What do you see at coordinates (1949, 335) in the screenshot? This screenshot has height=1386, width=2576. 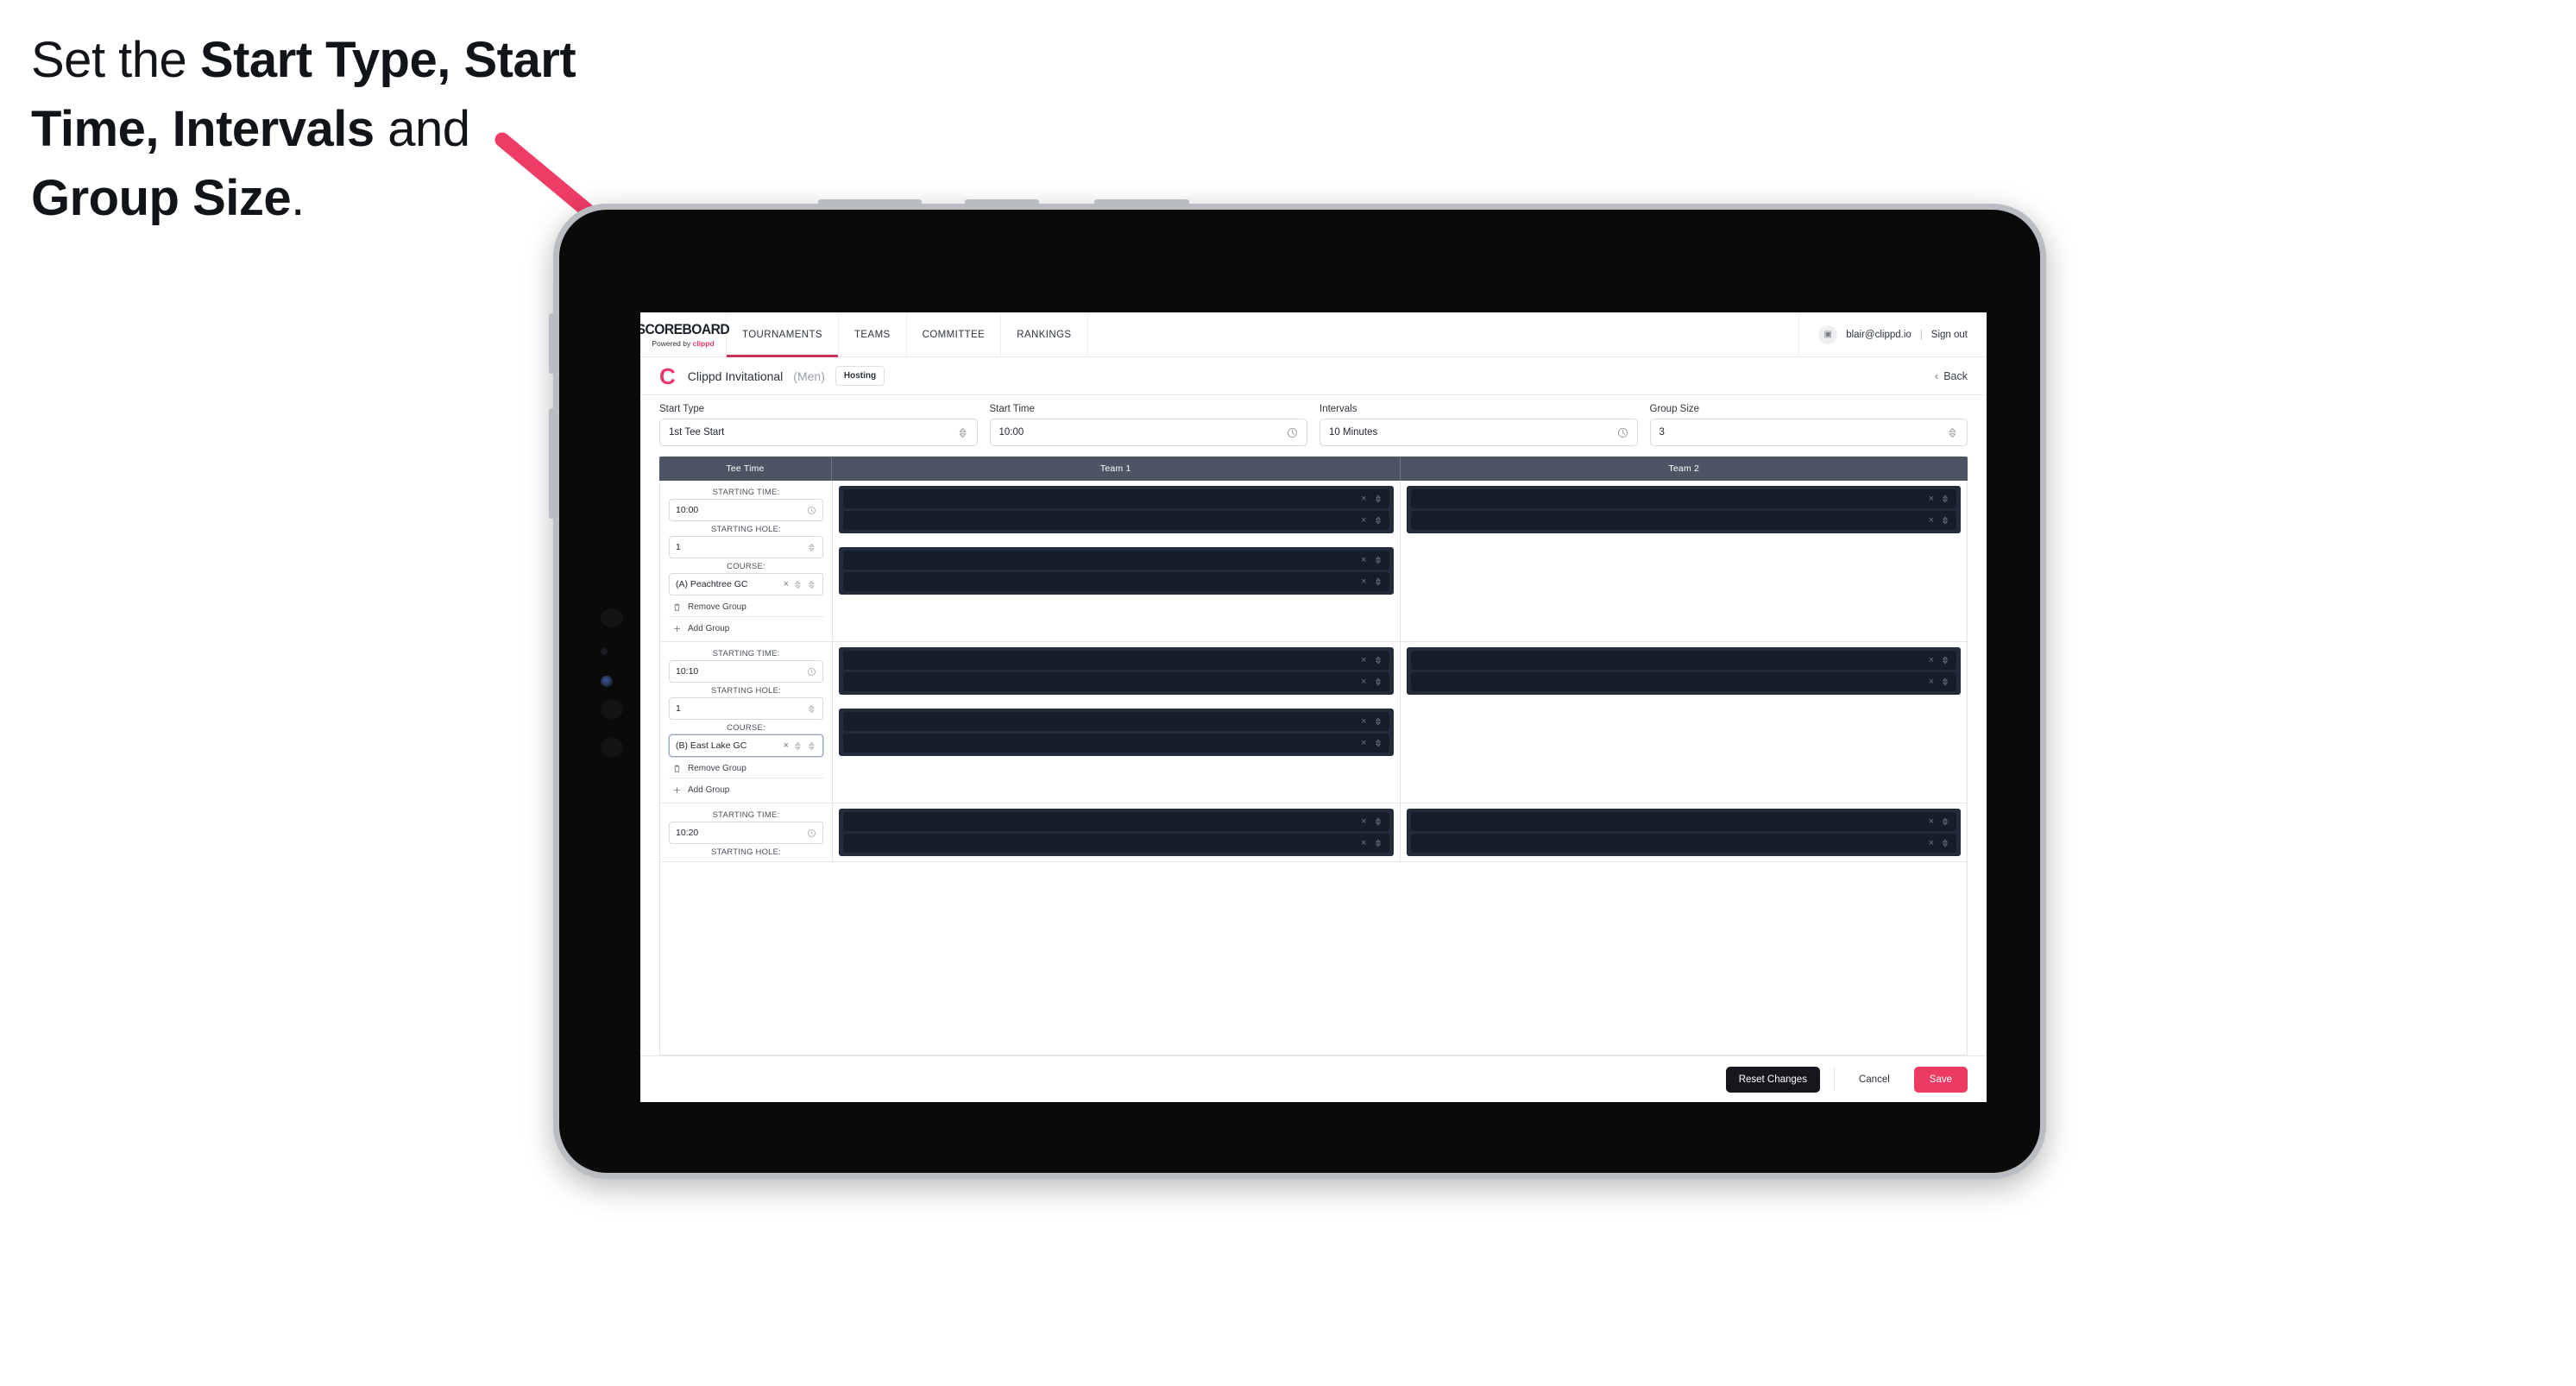 I see `sign-out-link: Sign out` at bounding box center [1949, 335].